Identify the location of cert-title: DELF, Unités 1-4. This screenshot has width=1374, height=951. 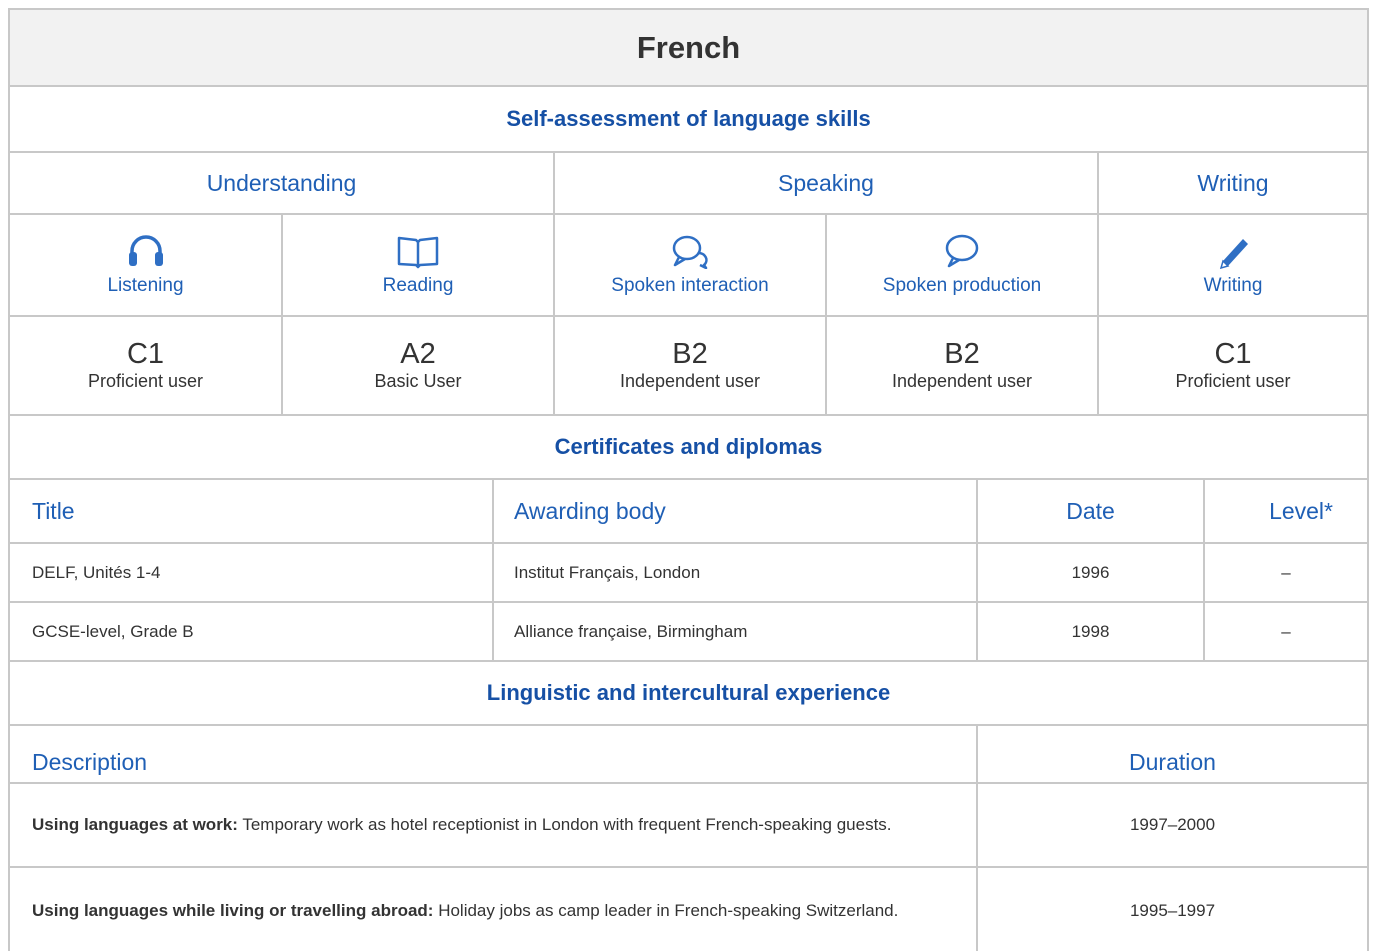
(96, 572).